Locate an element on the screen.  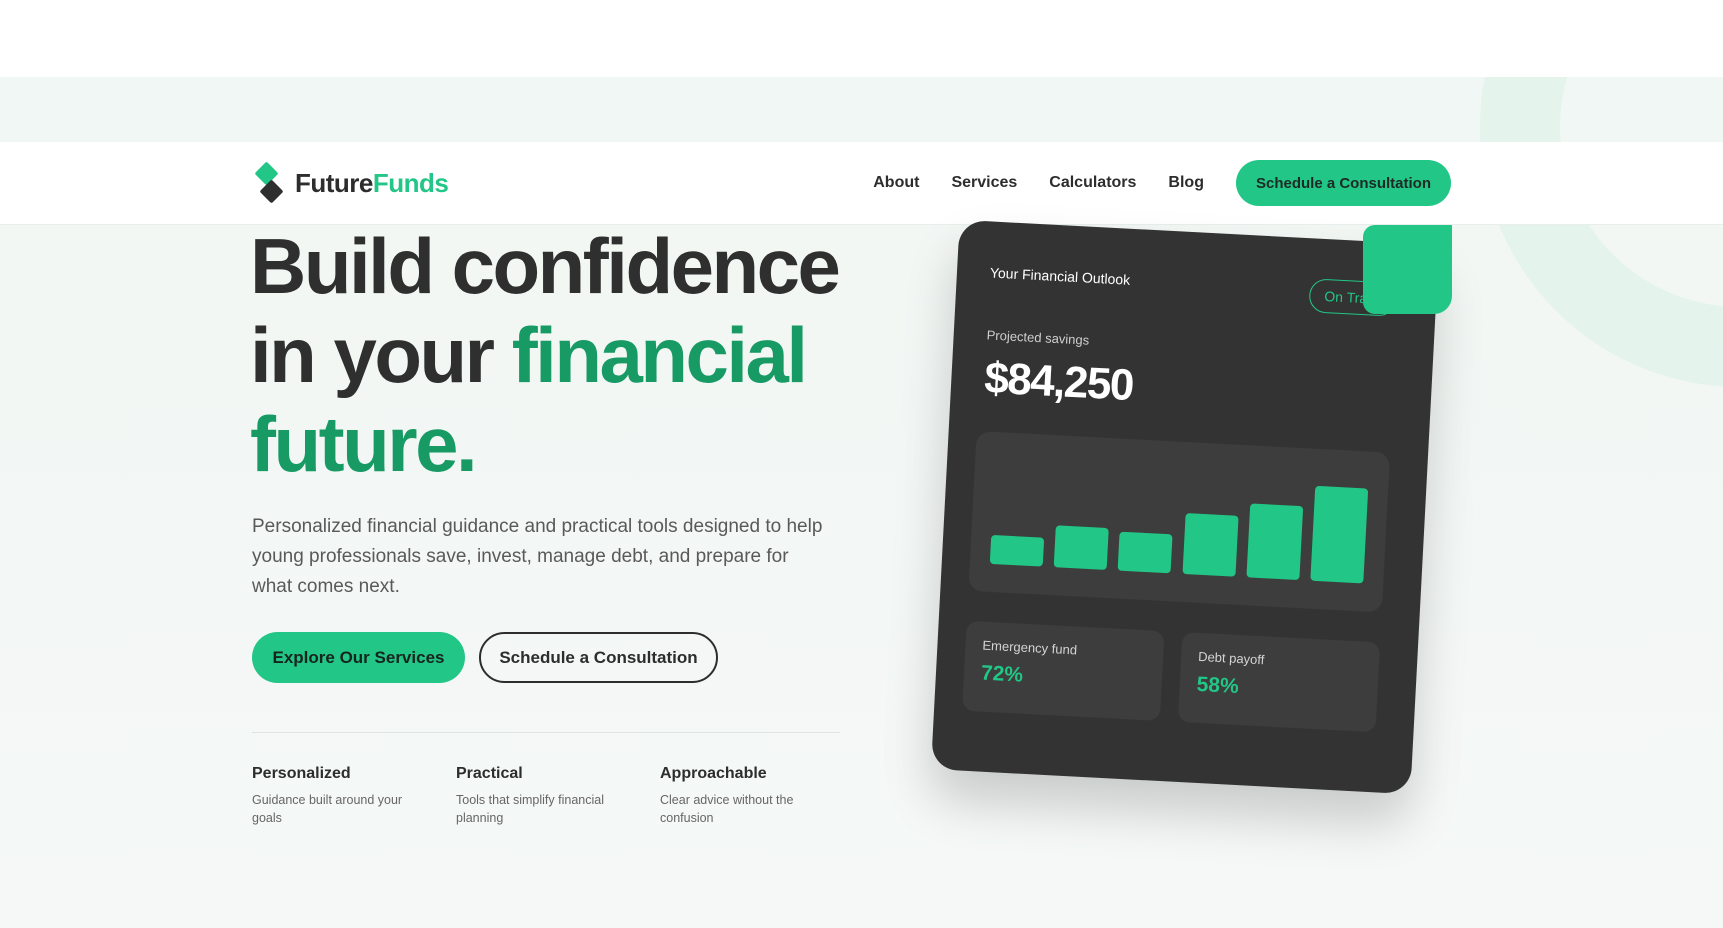
schedule-consultation-button: Schedule a Consultation is located at coordinates (598, 657).